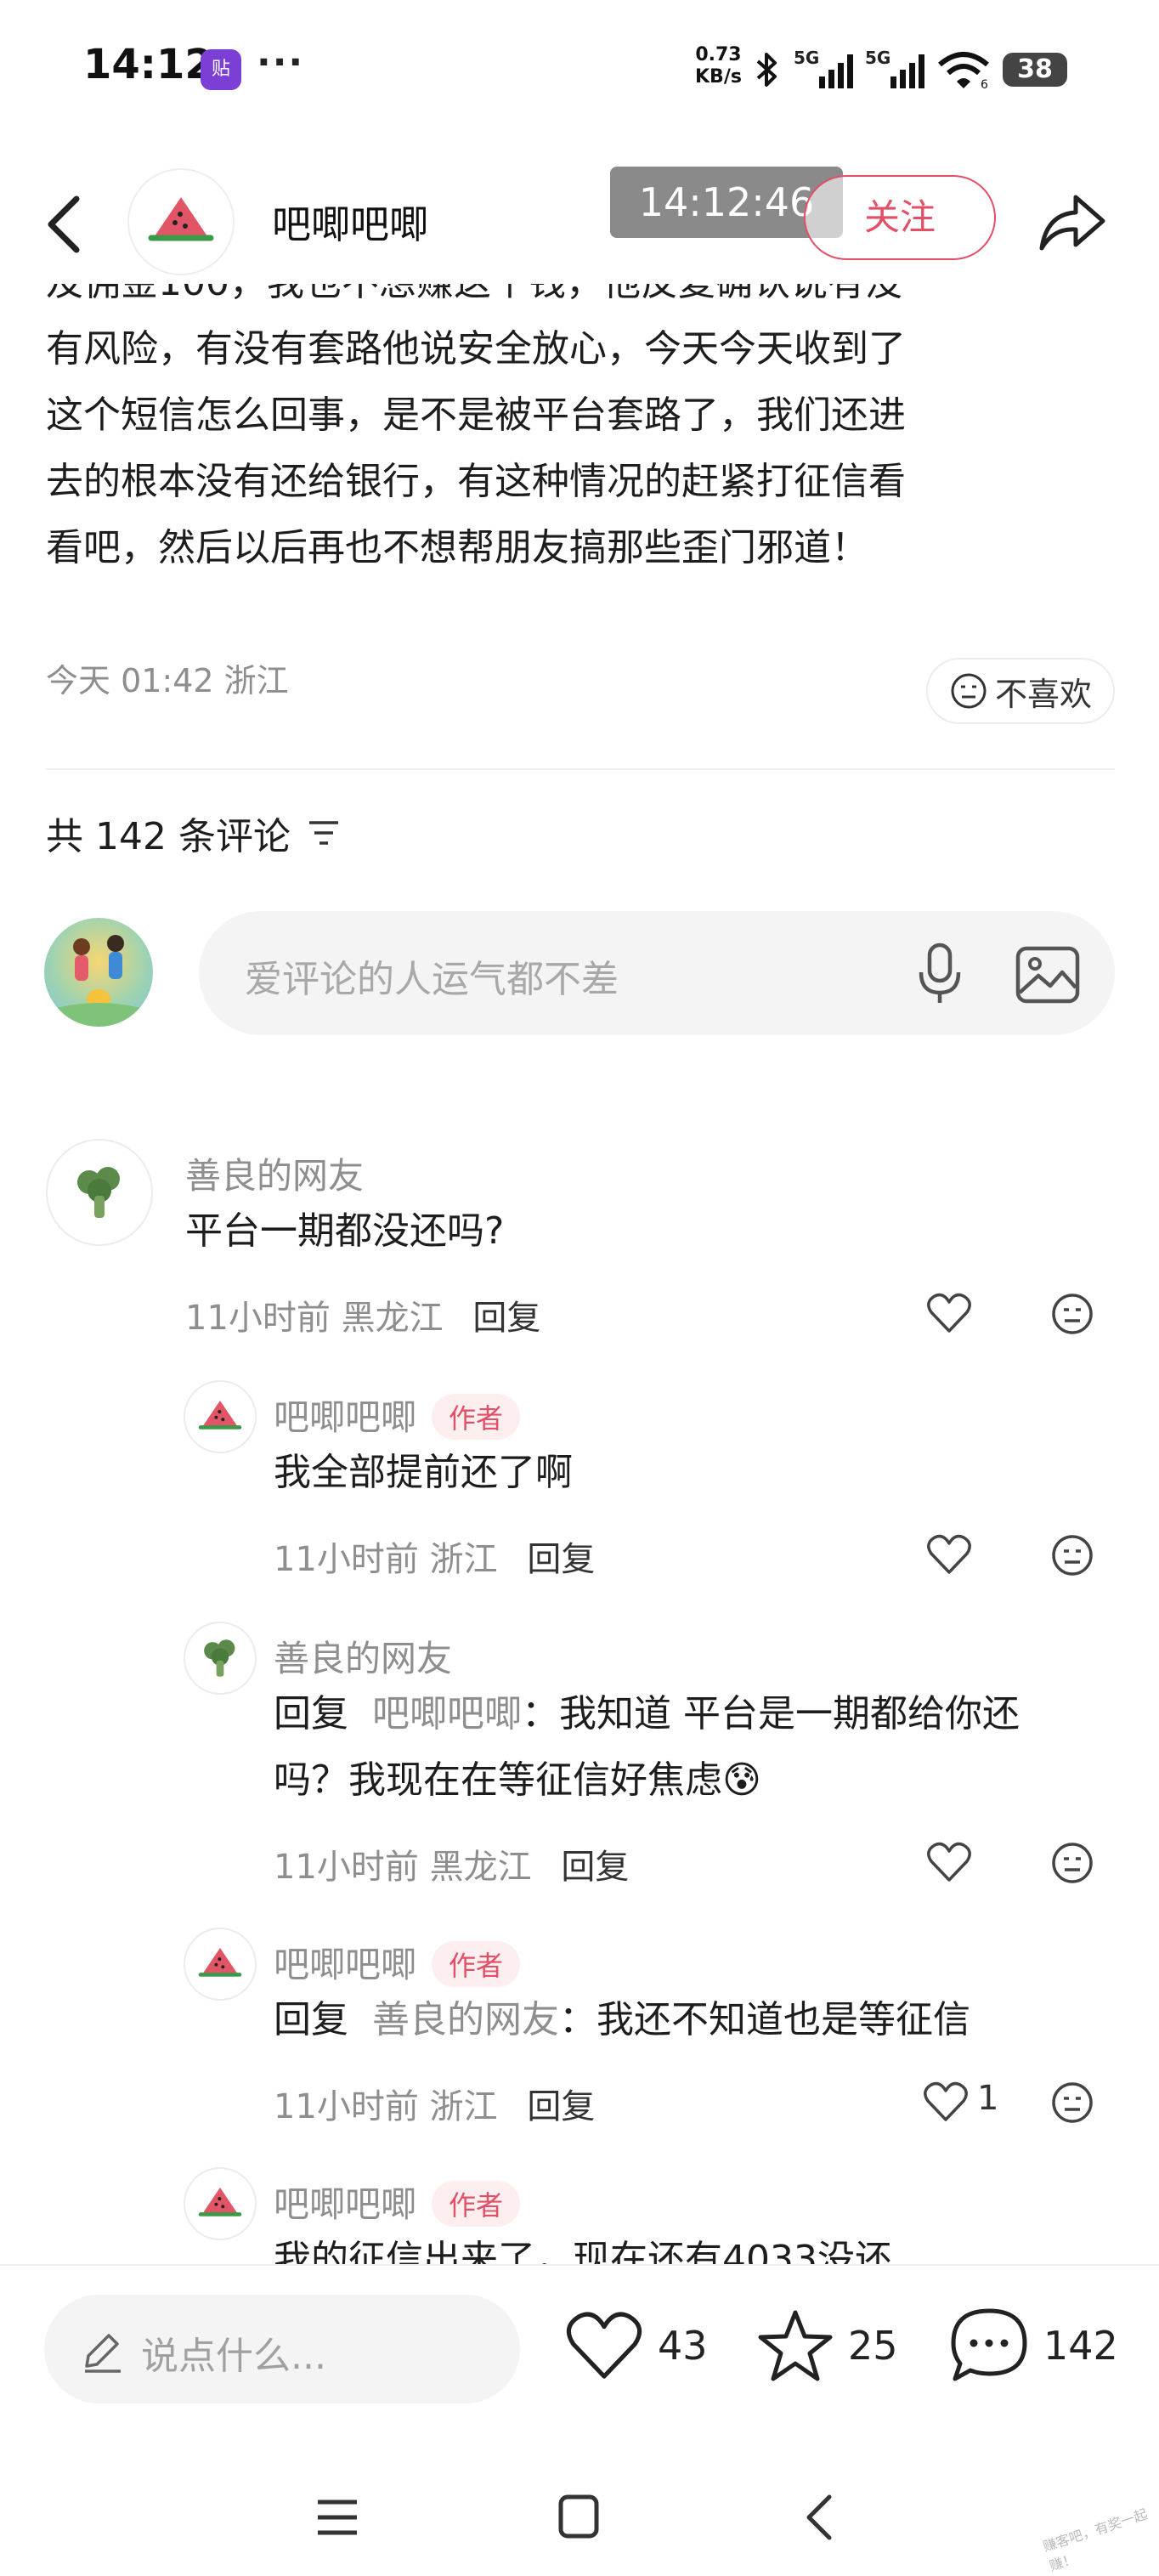 The image size is (1159, 2576). Describe the element at coordinates (350, 222) in the screenshot. I see `author-name: 吧唧吧唧` at that location.